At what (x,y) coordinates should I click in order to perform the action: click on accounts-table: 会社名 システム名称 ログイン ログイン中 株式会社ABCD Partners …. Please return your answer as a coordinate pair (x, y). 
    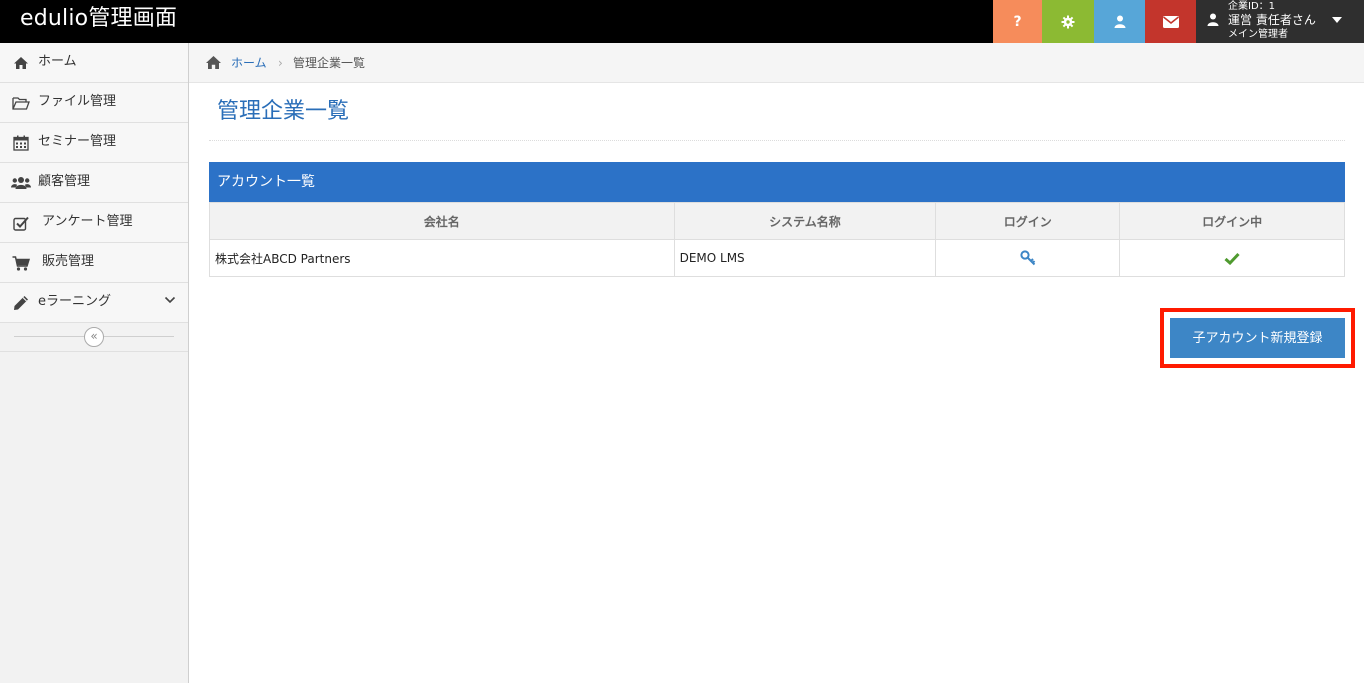
    Looking at the image, I should click on (777, 239).